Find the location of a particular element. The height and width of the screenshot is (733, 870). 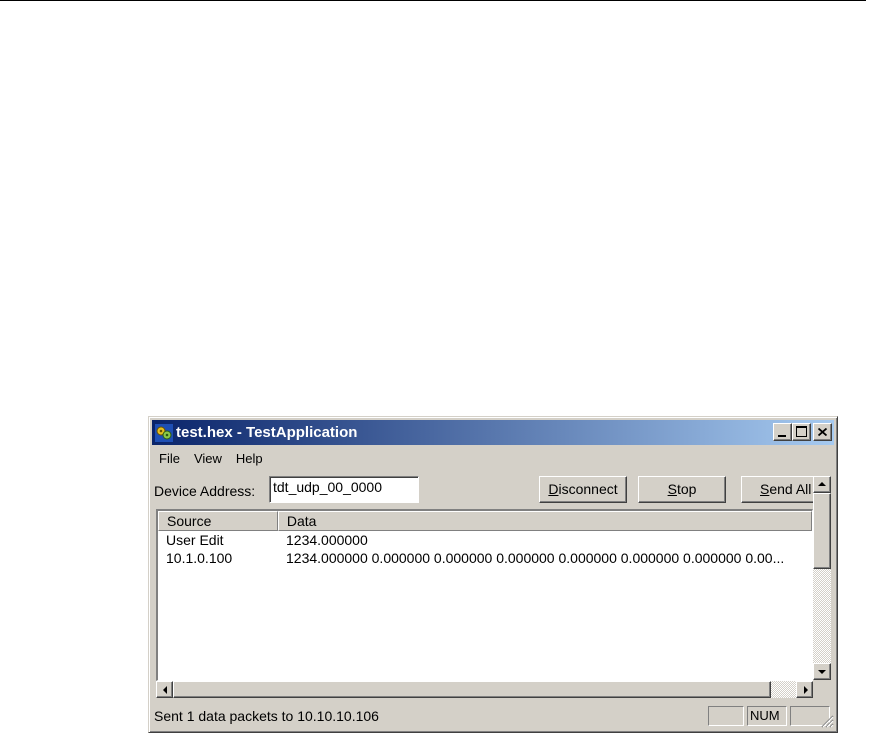

scroll-down-arrow-icon is located at coordinates (822, 672).